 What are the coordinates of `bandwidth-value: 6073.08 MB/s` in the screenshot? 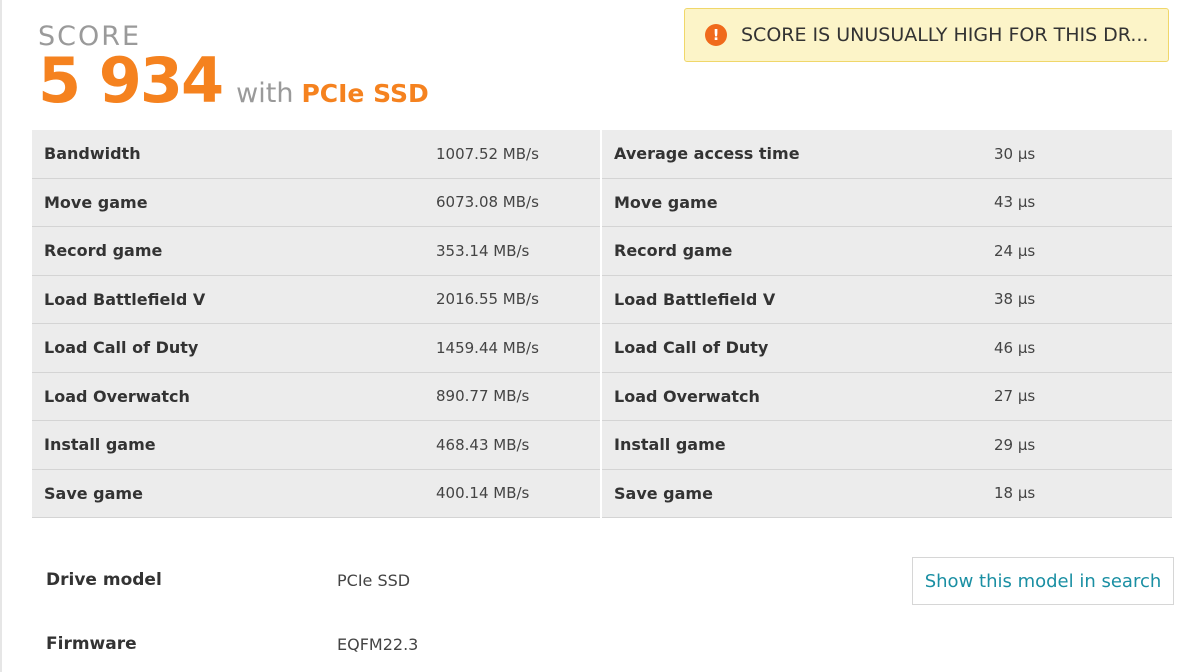 It's located at (487, 202).